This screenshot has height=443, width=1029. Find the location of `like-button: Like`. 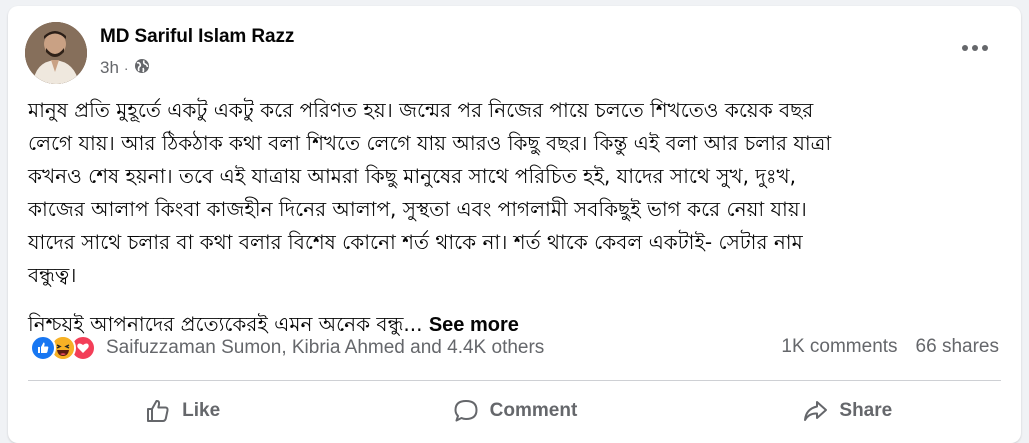

like-button: Like is located at coordinates (182, 411).